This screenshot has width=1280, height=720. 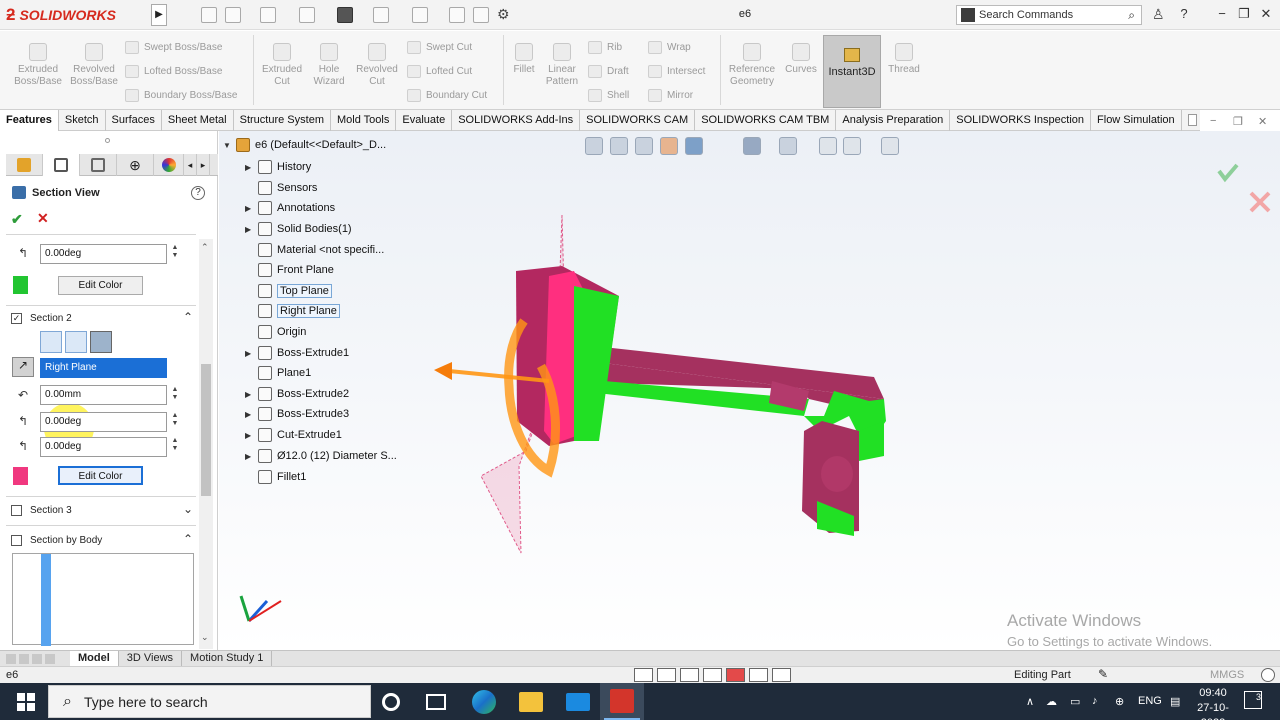 What do you see at coordinates (447, 95) in the screenshot?
I see `boundary-cut-button: Boundary Cut` at bounding box center [447, 95].